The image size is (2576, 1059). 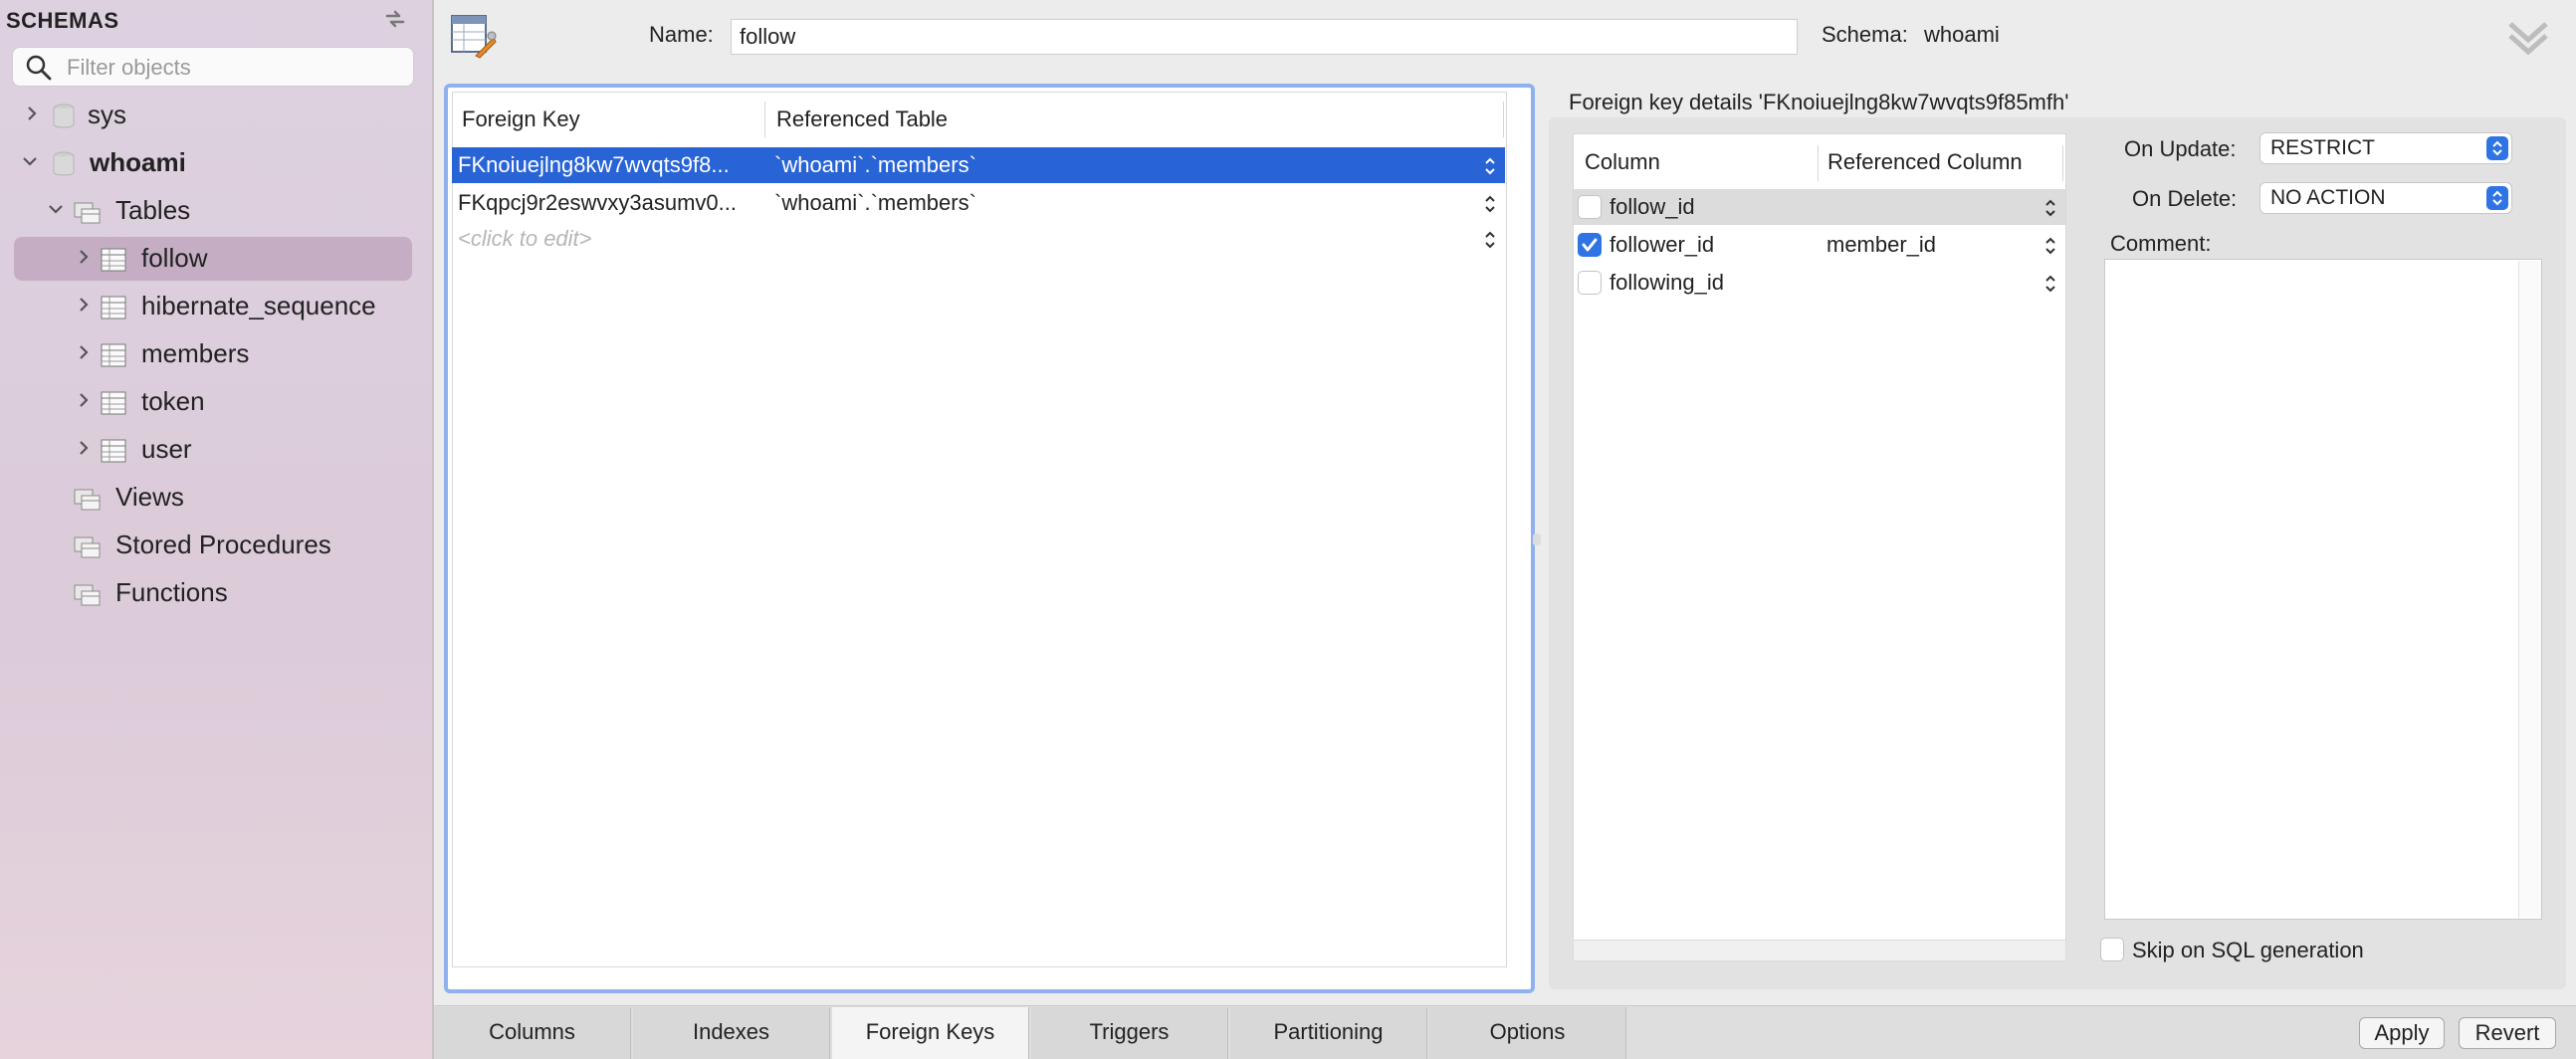 I want to click on tree-item-label: user, so click(x=166, y=449).